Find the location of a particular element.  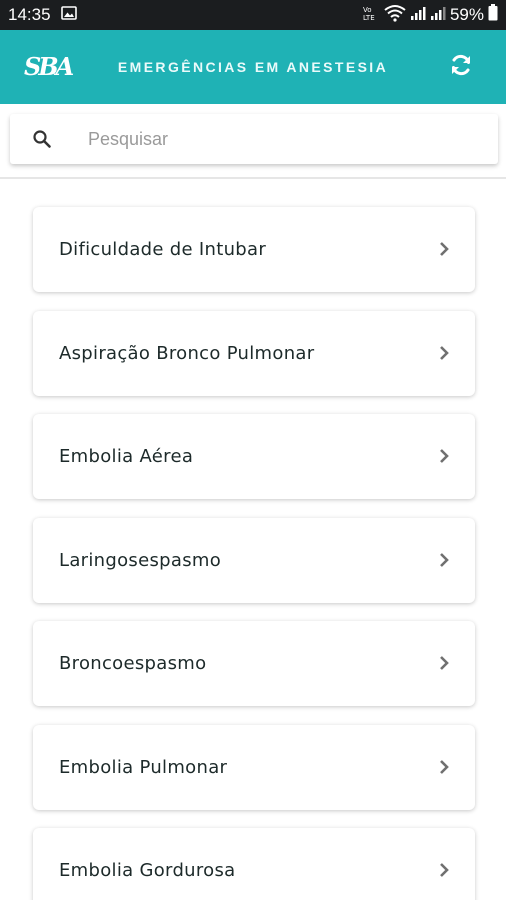

volte-icon: Vo LTE is located at coordinates (371, 15).